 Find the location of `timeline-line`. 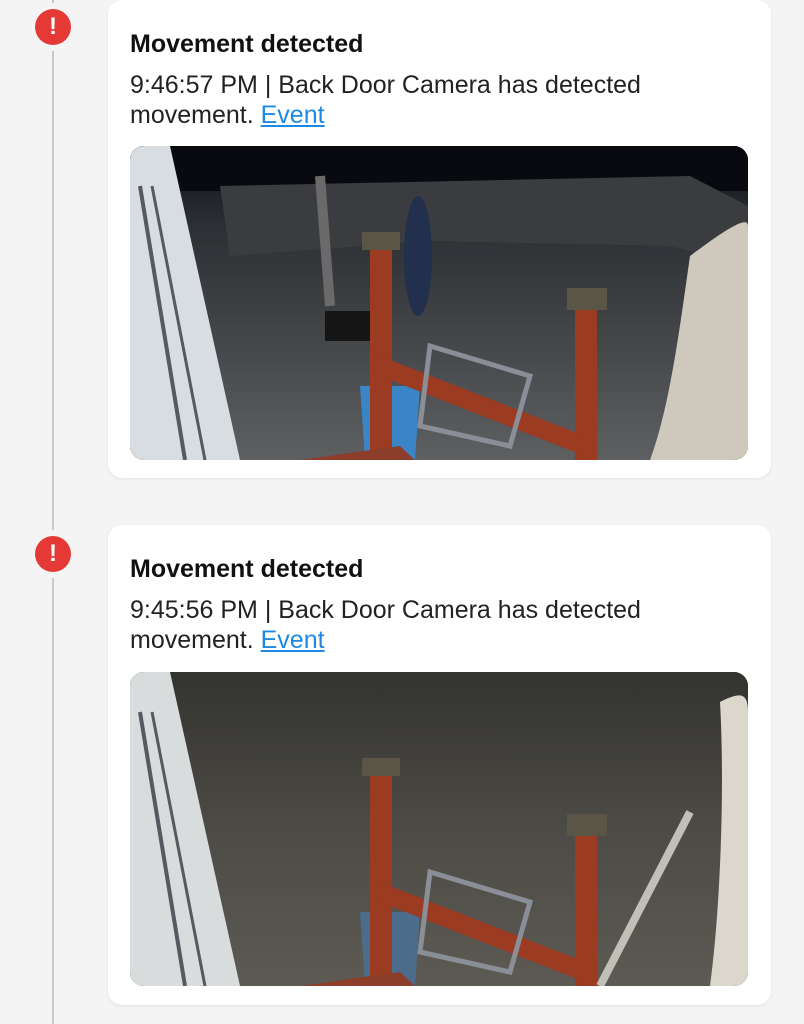

timeline-line is located at coordinates (53, 512).